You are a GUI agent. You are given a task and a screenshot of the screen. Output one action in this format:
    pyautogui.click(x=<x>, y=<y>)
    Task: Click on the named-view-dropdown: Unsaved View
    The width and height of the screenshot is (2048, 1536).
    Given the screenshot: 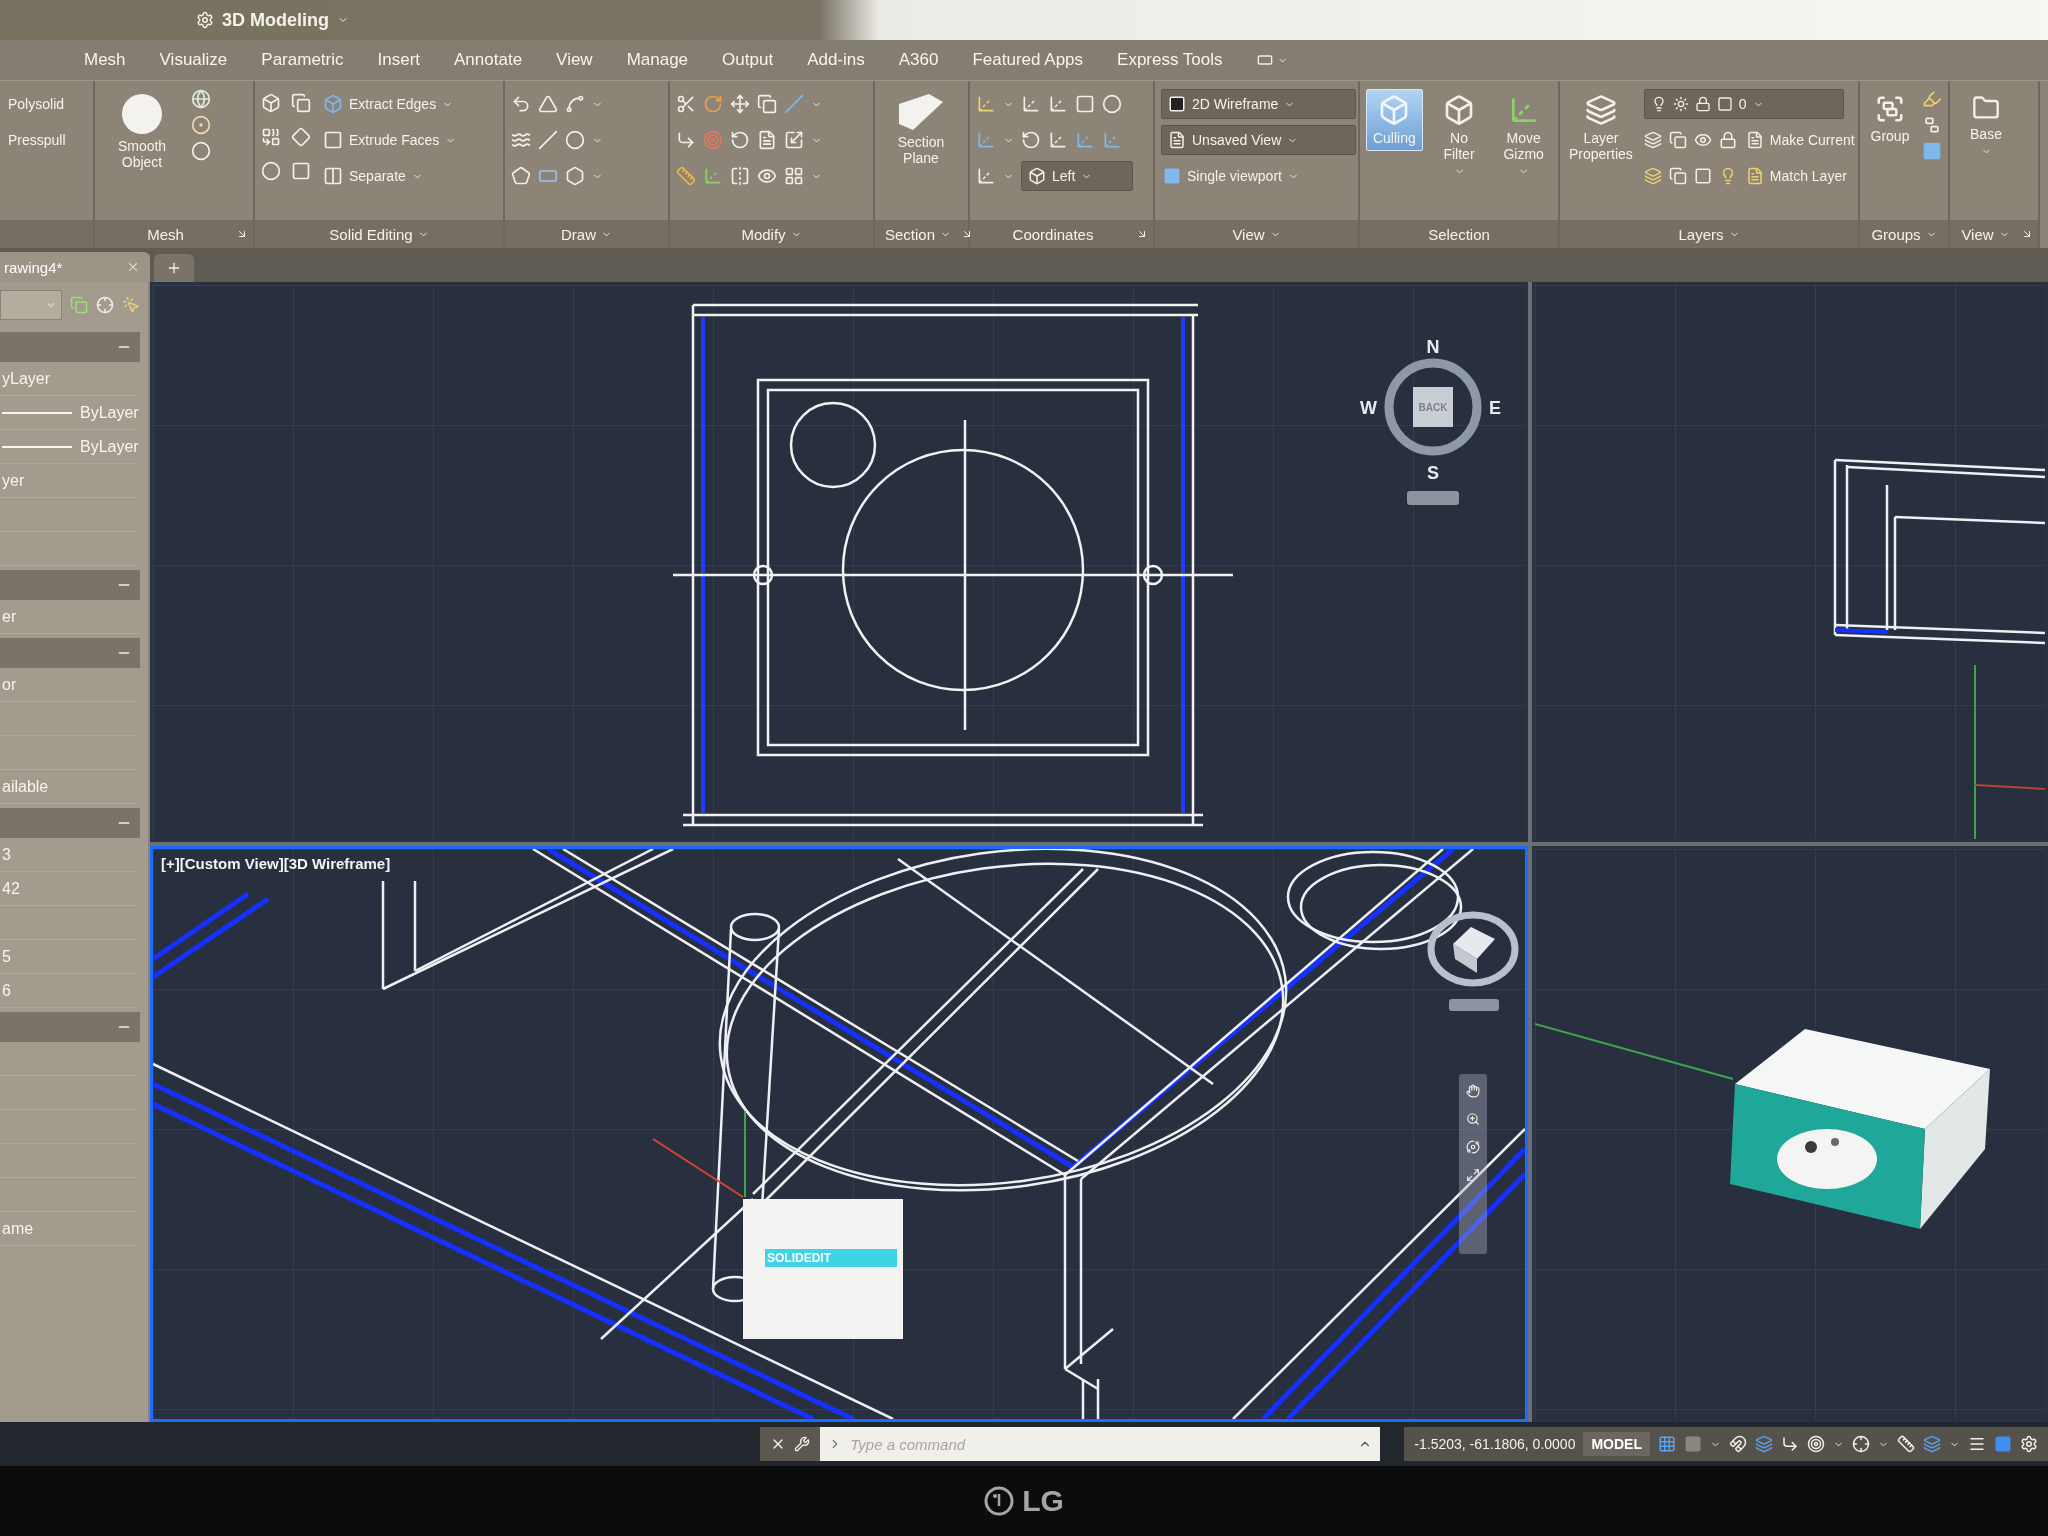 What is the action you would take?
    pyautogui.click(x=1258, y=140)
    